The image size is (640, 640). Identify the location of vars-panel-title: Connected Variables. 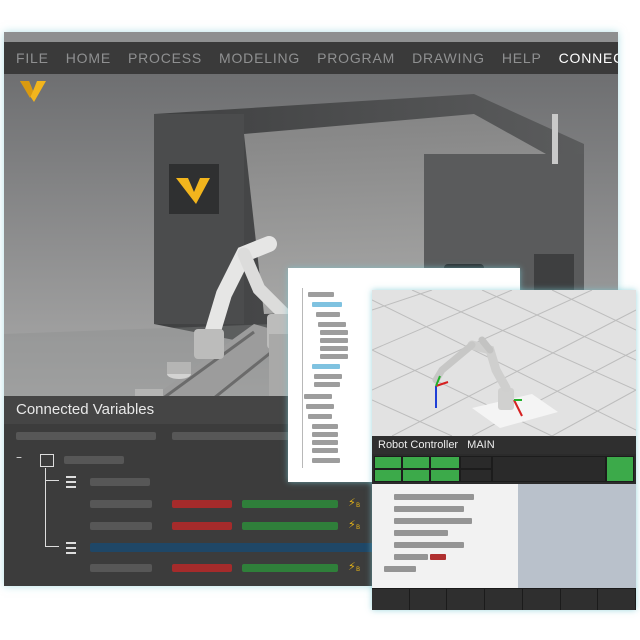
(85, 409).